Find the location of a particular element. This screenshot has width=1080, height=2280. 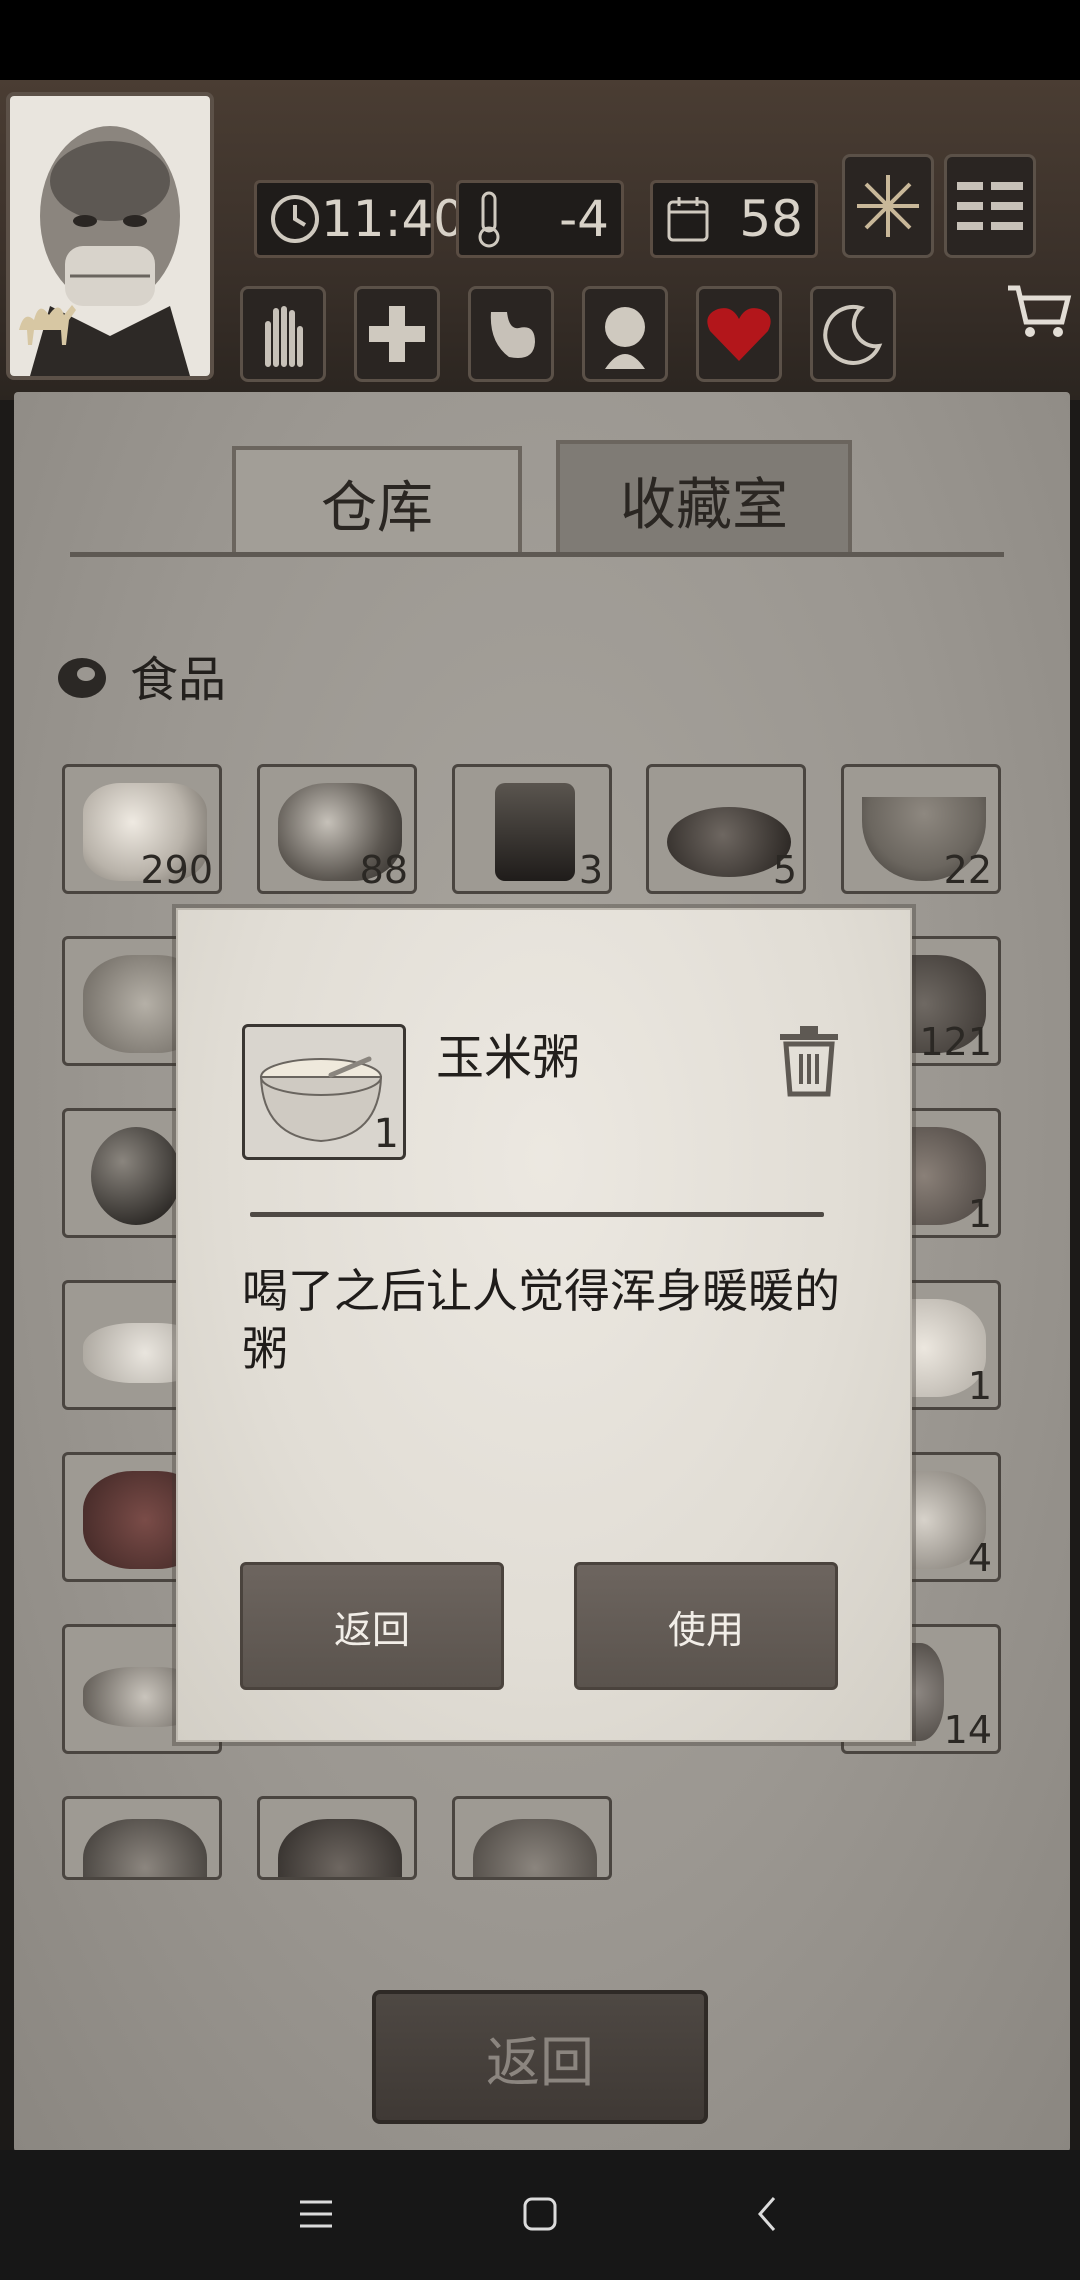

dialog-use-button: 使用 is located at coordinates (706, 1626).